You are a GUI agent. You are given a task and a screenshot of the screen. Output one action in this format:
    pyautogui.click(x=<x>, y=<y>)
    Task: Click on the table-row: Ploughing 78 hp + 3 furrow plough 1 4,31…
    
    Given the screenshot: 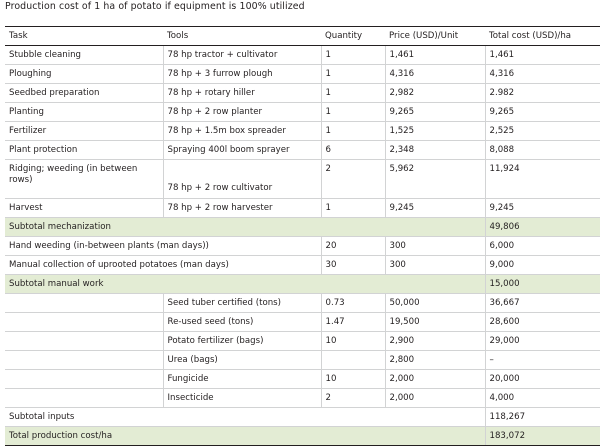 What is the action you would take?
    pyautogui.click(x=302, y=74)
    